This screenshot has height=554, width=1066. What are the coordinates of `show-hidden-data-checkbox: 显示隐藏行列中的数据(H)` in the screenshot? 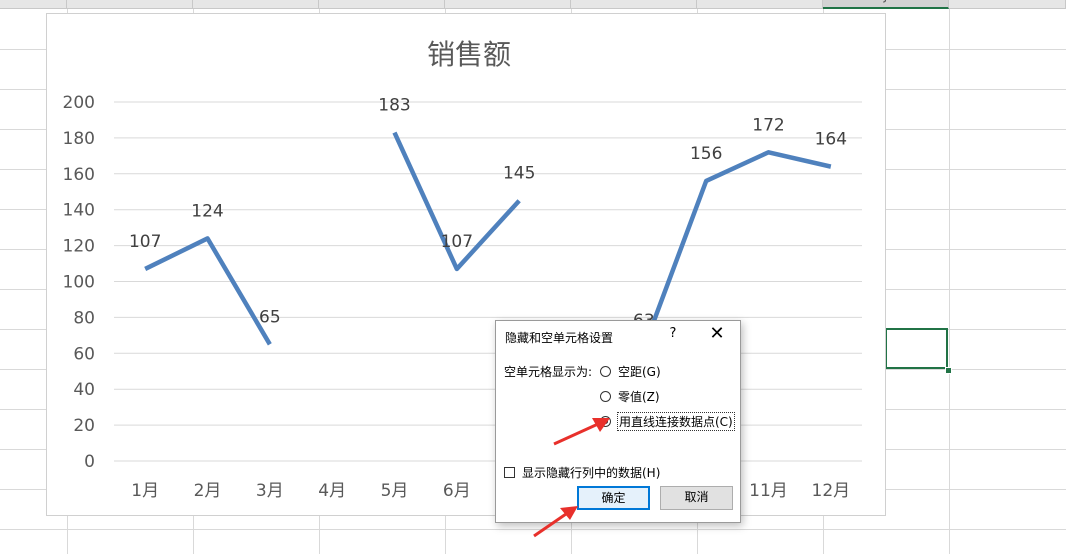 It's located at (582, 472).